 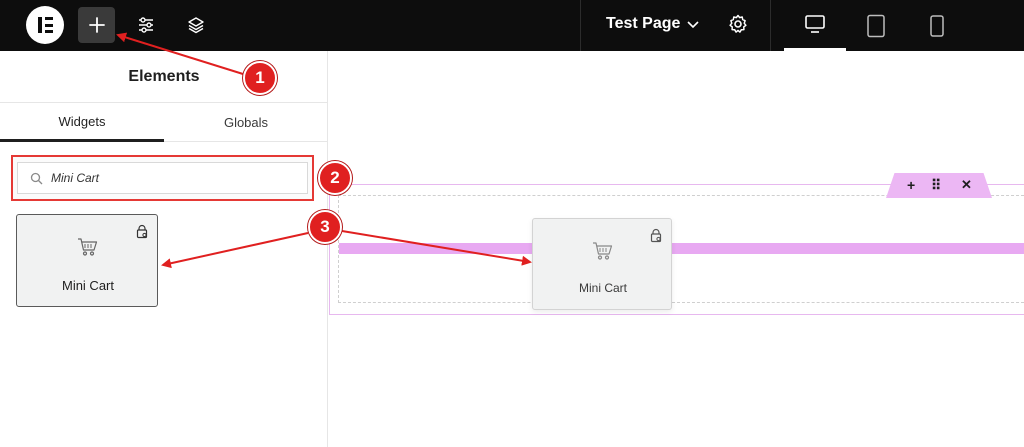 What do you see at coordinates (164, 76) in the screenshot?
I see `panel-title: Elements` at bounding box center [164, 76].